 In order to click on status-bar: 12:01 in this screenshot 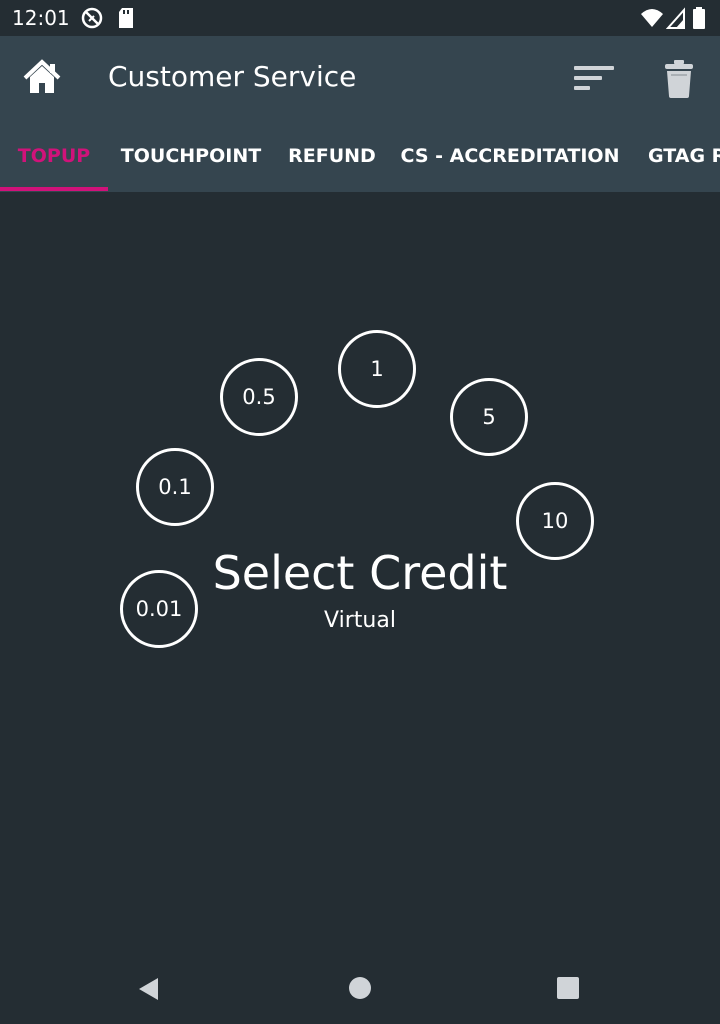, I will do `click(360, 18)`.